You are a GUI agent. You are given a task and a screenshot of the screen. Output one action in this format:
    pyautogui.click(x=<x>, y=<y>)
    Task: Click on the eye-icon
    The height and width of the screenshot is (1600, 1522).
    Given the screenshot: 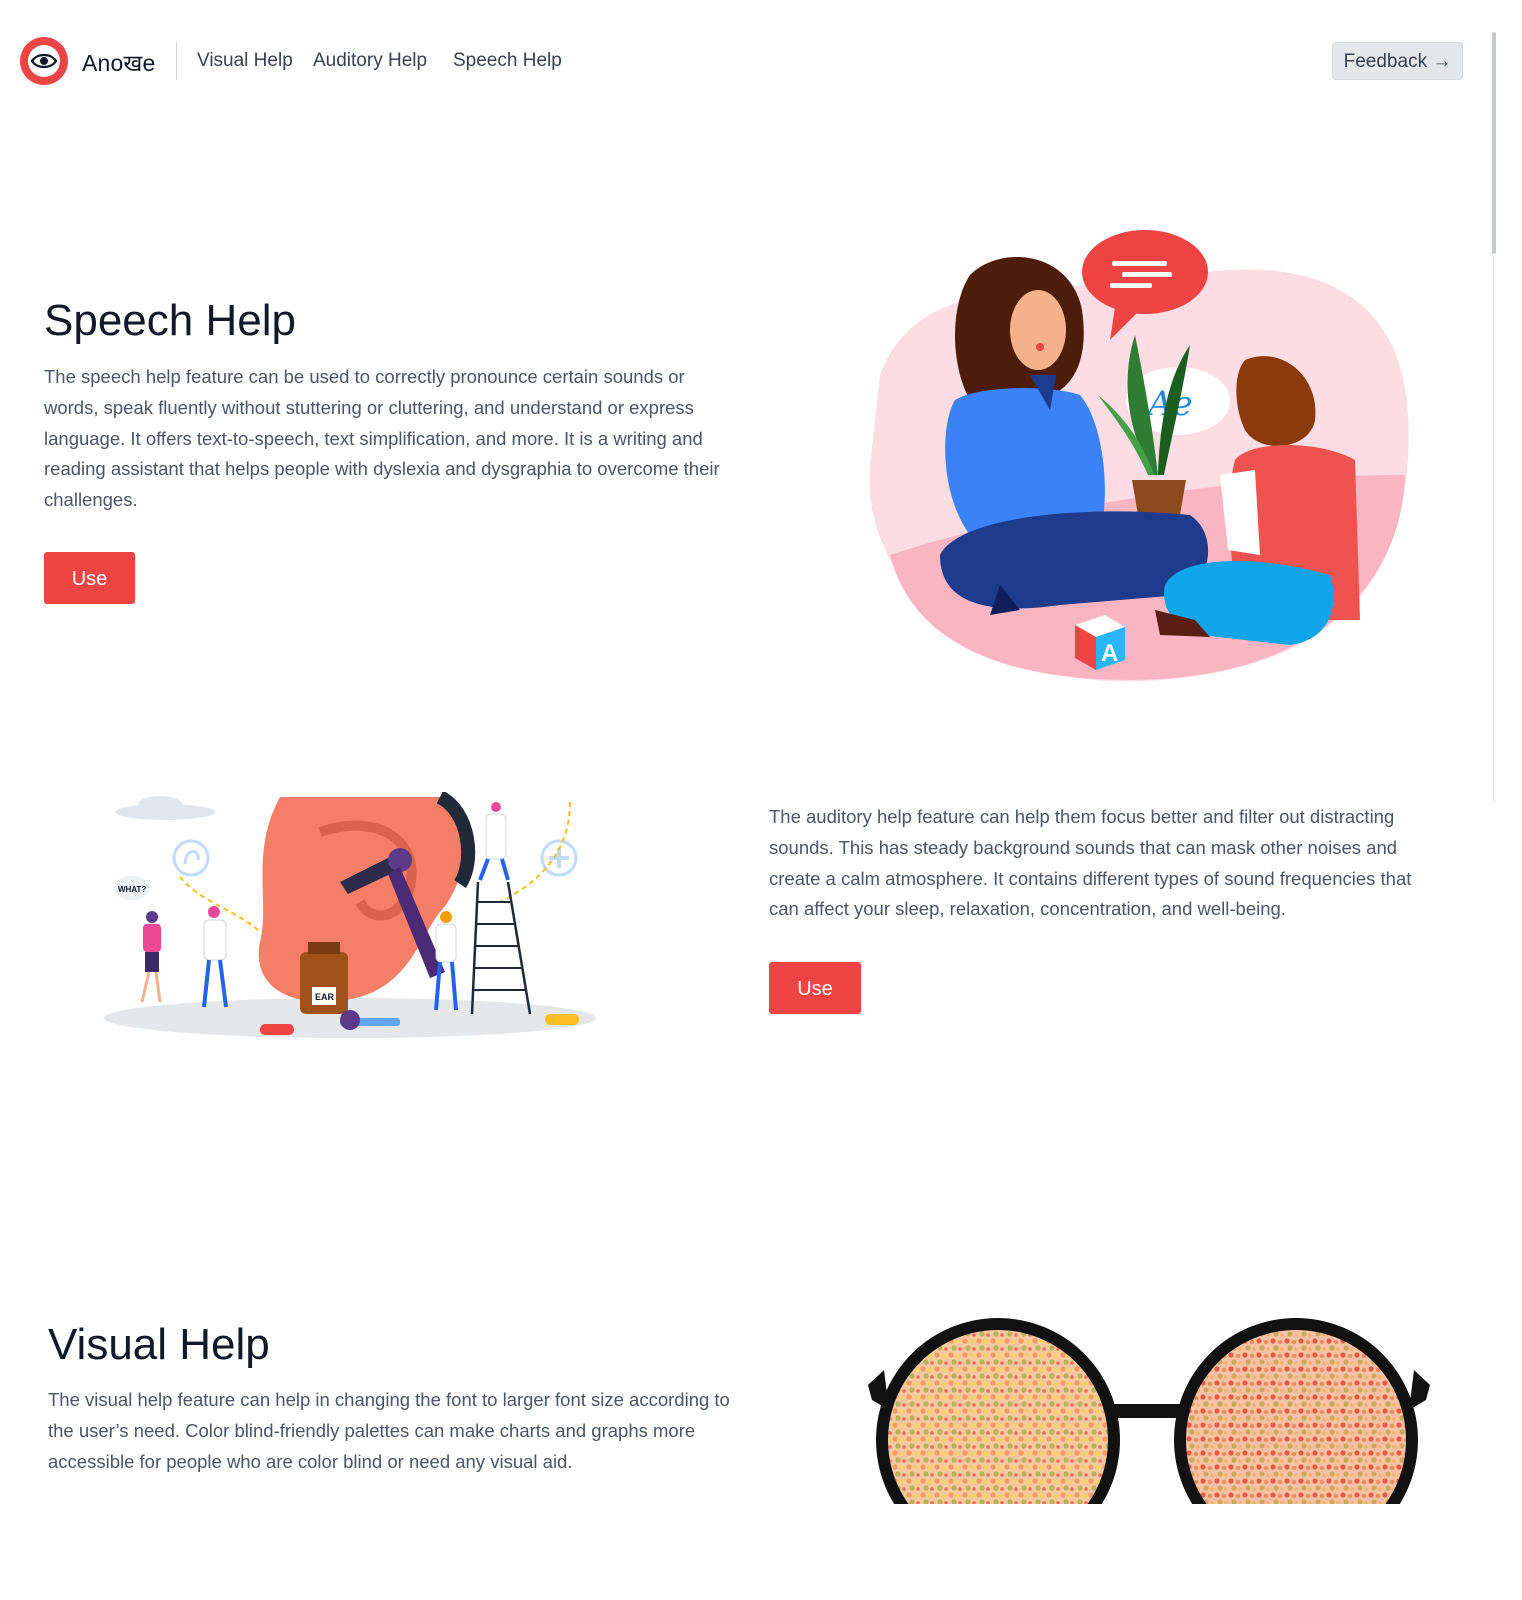 What is the action you would take?
    pyautogui.click(x=44, y=61)
    